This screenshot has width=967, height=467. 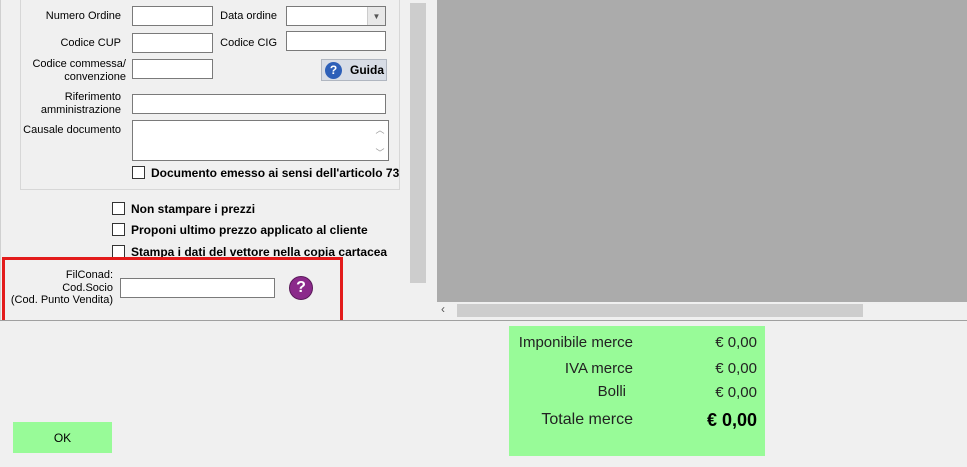 I want to click on codice-cup-label: Codice CUP, so click(x=90, y=43).